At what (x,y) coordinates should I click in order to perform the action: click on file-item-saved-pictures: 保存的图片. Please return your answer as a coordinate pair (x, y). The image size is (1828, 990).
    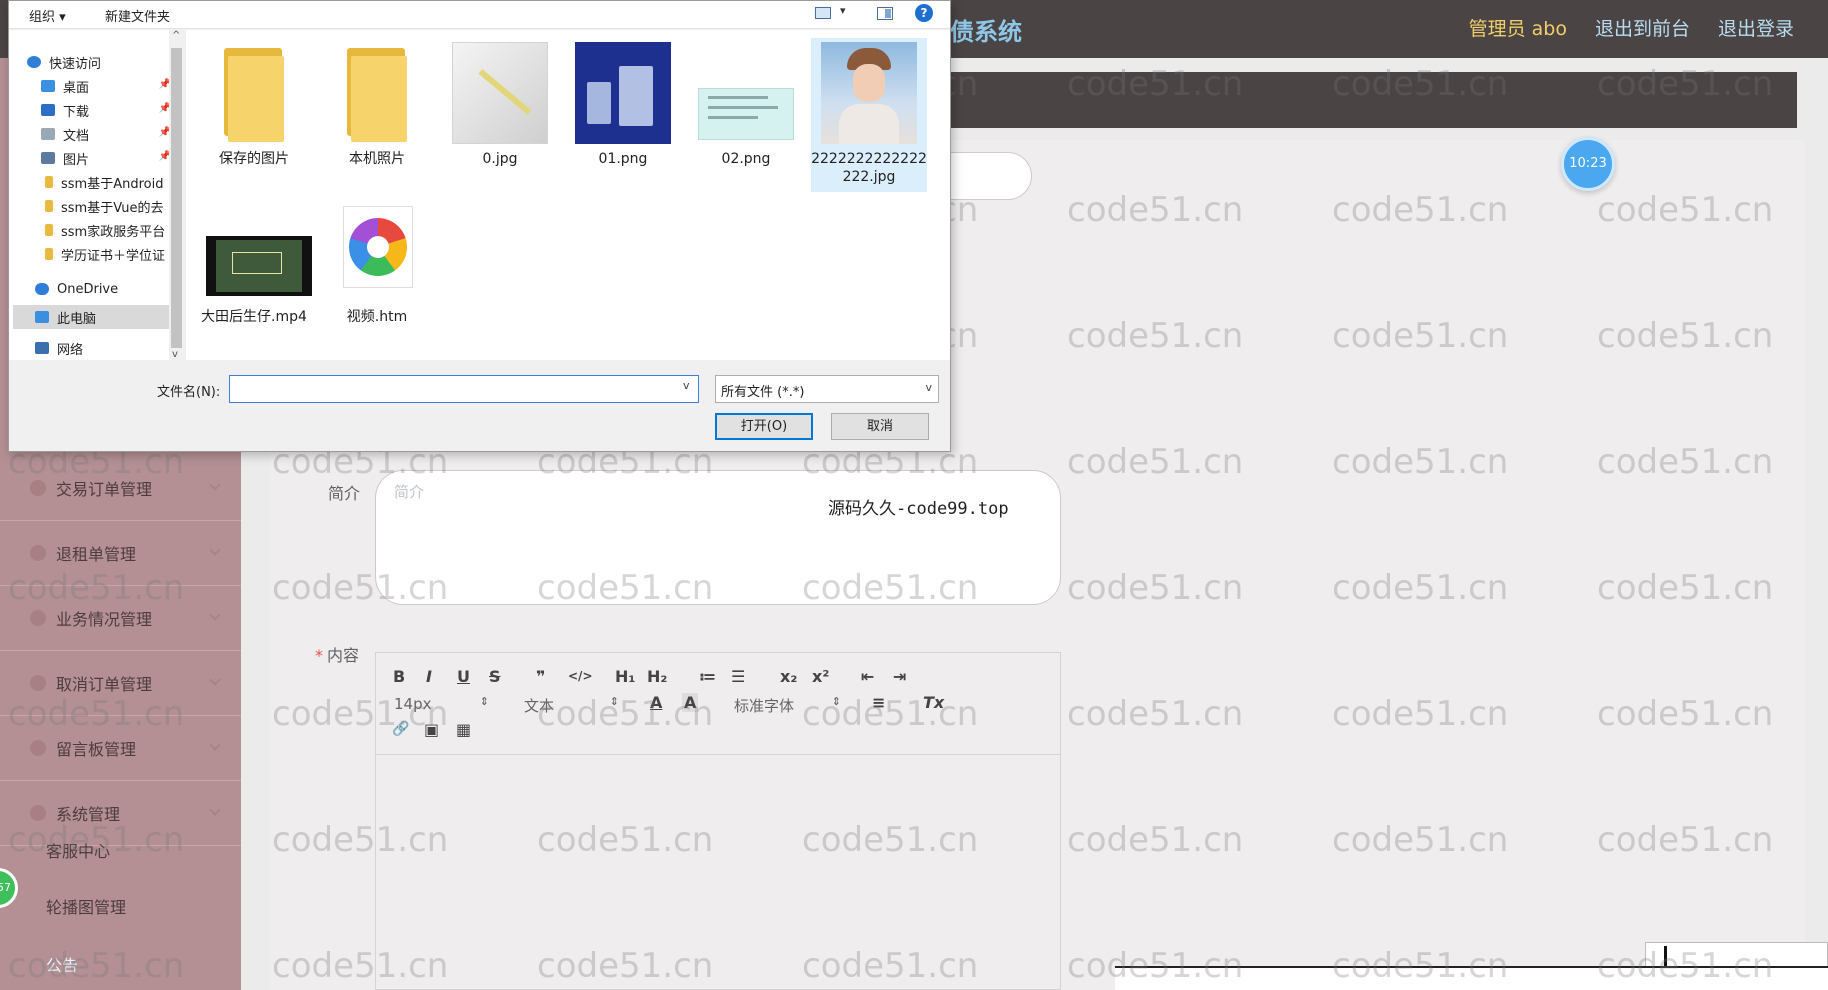
    Looking at the image, I should click on (254, 105).